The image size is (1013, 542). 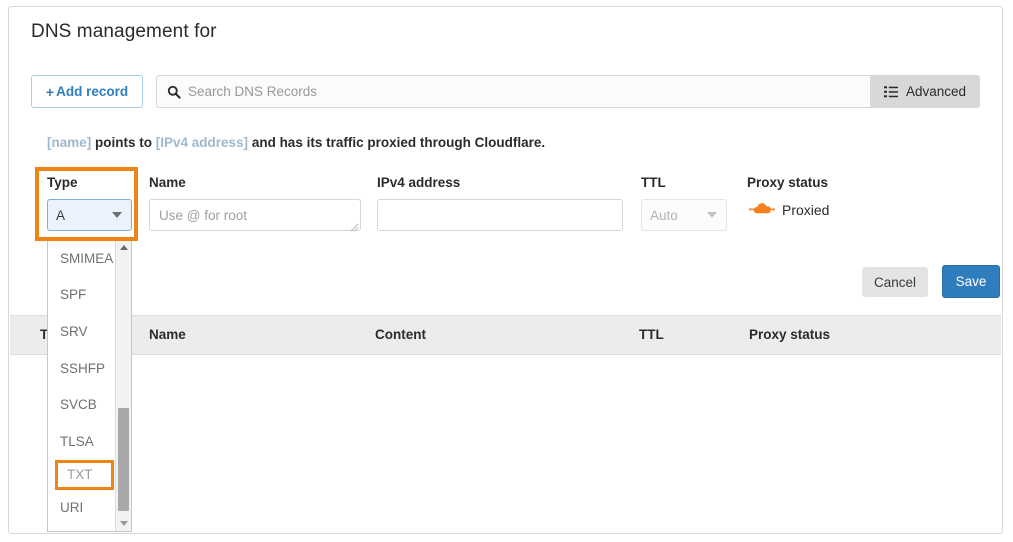 I want to click on scroll-up-arrow-icon, so click(x=123, y=247).